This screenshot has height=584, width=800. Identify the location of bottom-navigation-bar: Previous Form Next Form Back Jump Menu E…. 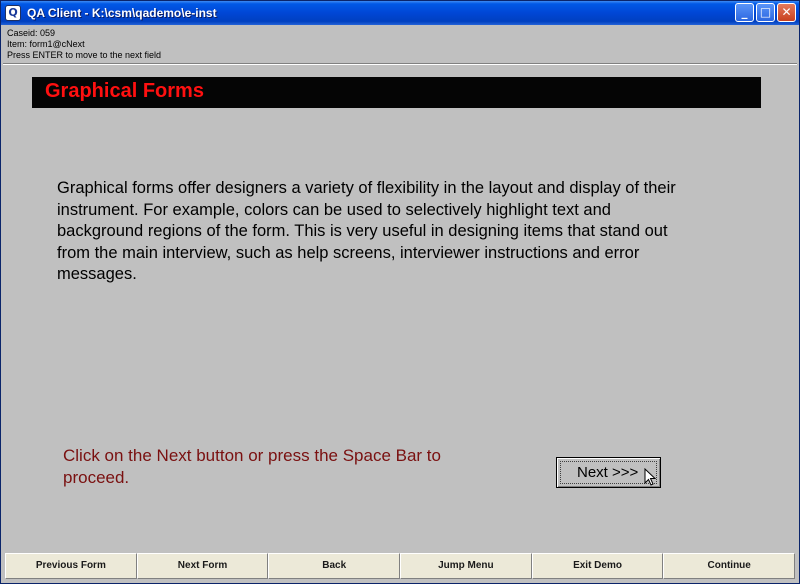
(400, 566).